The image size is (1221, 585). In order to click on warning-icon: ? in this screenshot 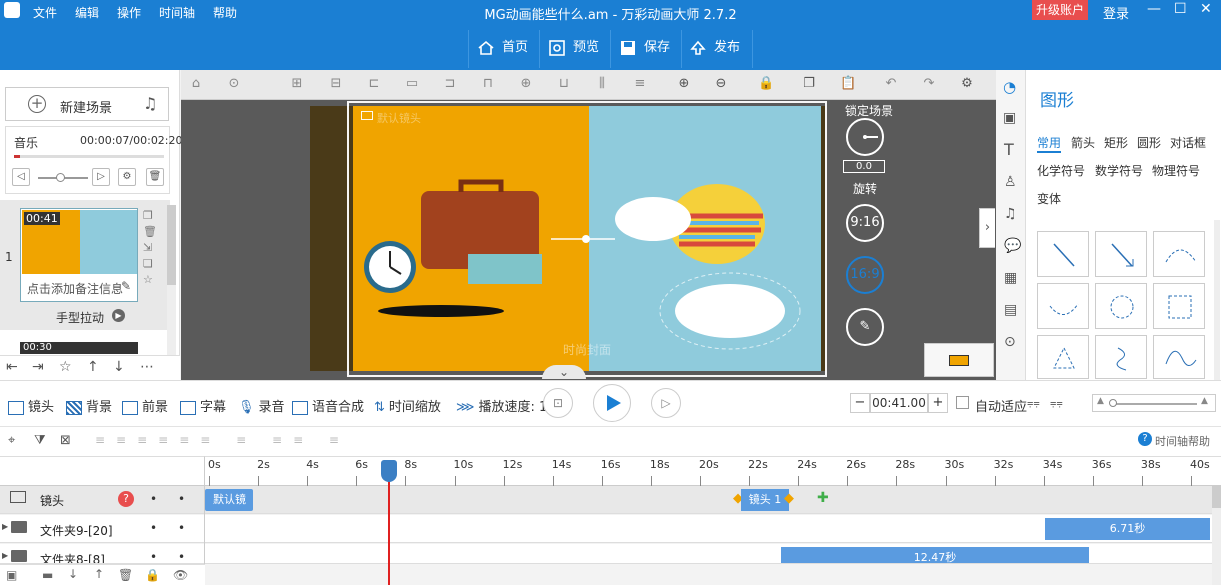, I will do `click(126, 499)`.